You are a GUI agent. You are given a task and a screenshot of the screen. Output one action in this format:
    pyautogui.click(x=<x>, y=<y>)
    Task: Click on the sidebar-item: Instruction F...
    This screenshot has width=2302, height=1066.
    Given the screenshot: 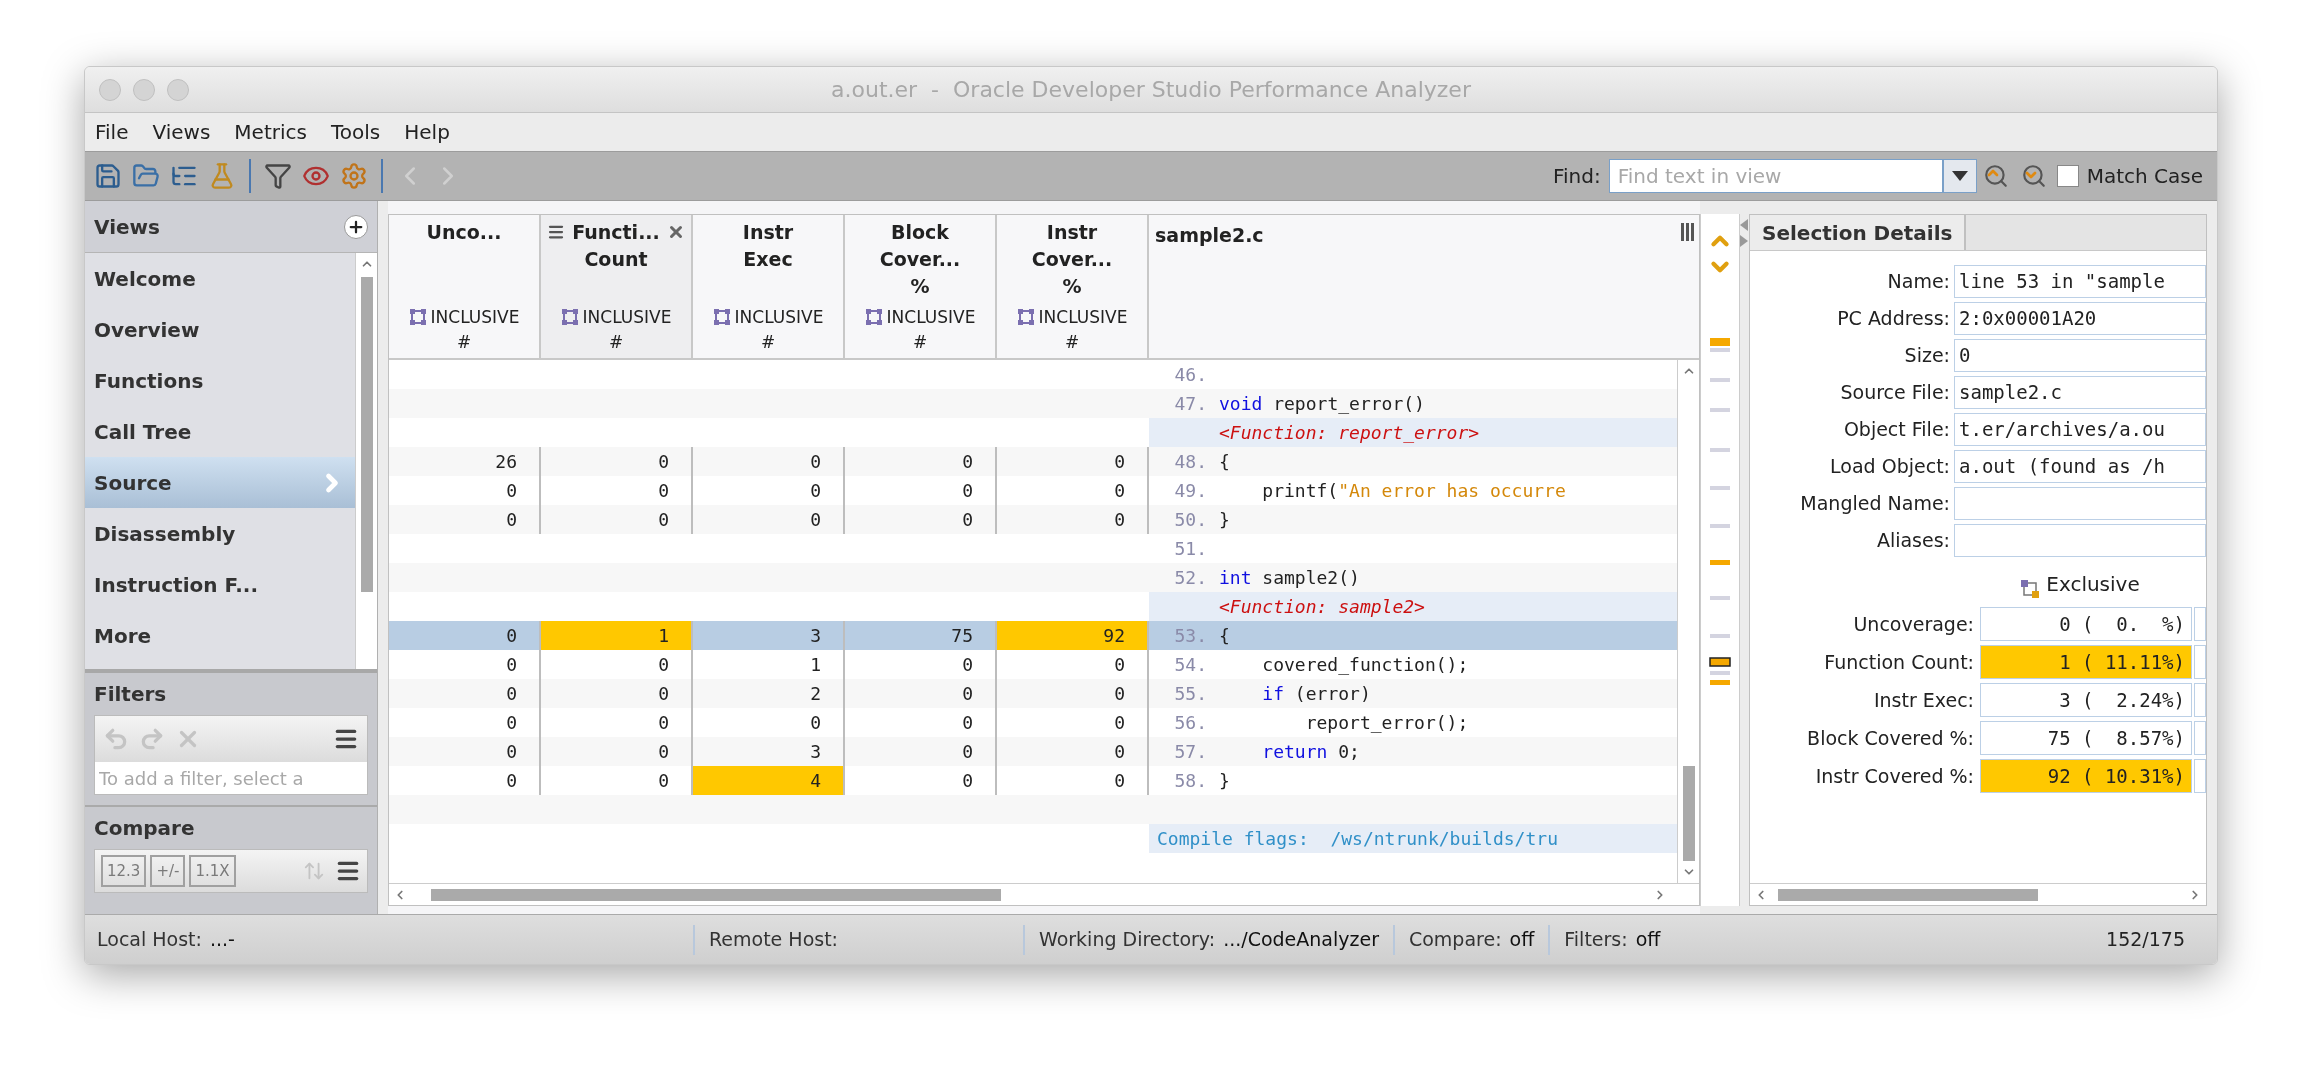 What is the action you would take?
    pyautogui.click(x=220, y=584)
    